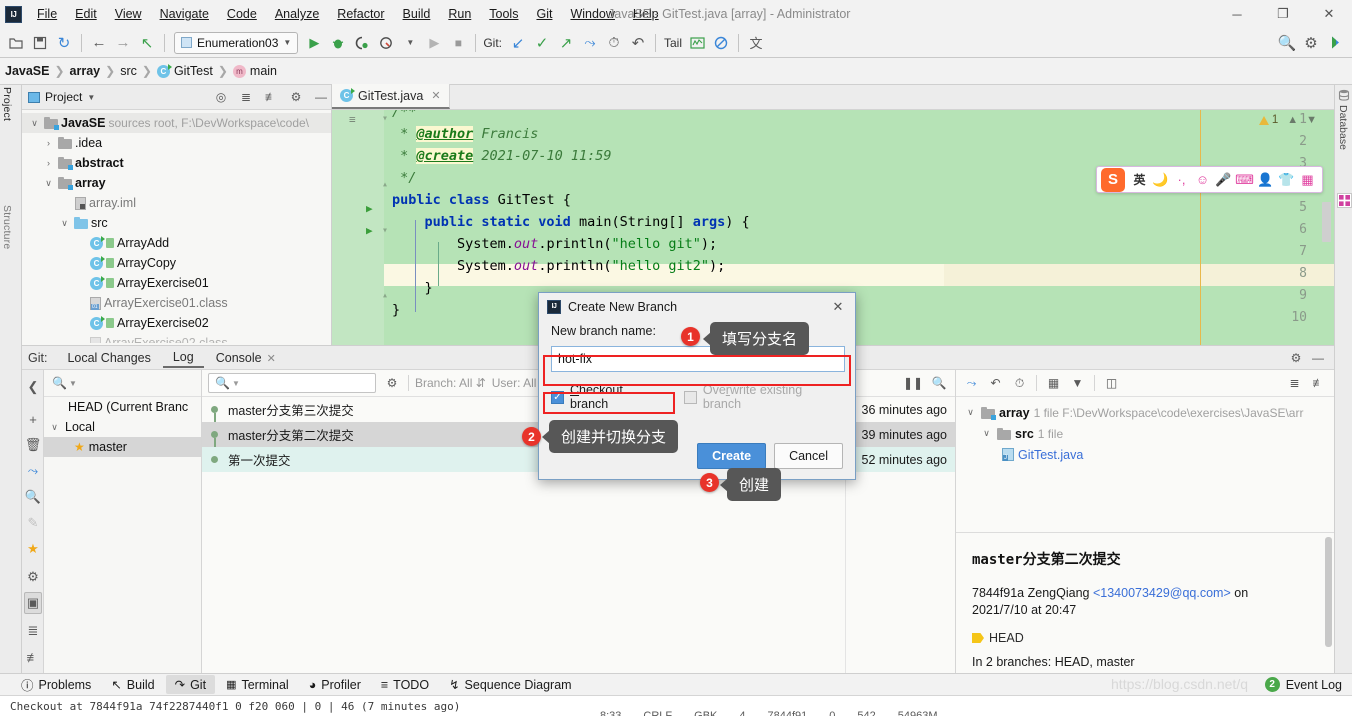 This screenshot has height=716, width=1352. Describe the element at coordinates (1202, 179) in the screenshot. I see `emoji-icon: ☺` at that location.